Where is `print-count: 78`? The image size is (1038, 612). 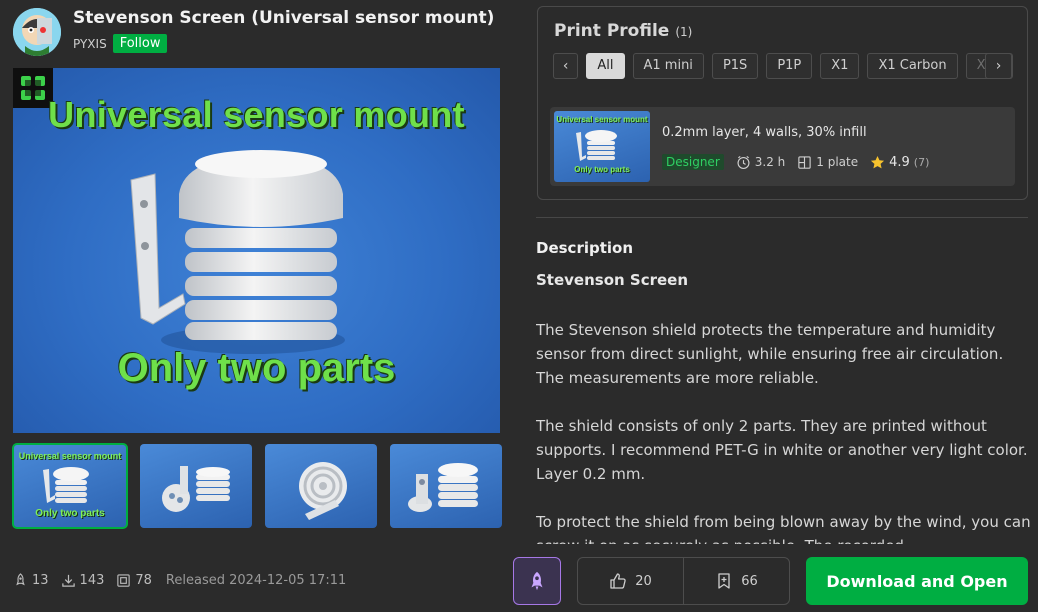
print-count: 78 is located at coordinates (143, 580).